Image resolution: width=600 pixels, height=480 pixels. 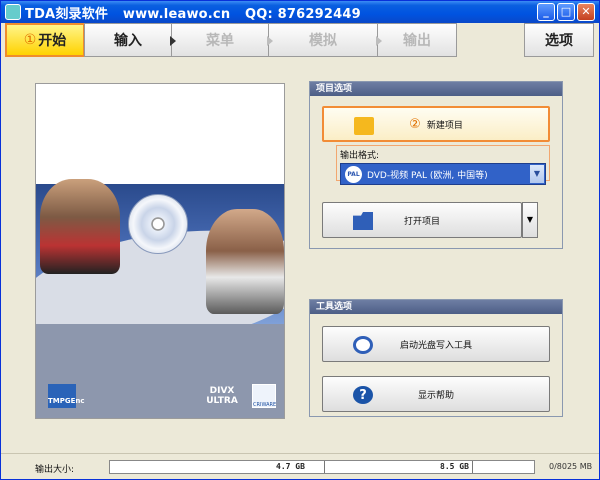 I want to click on open-project-button: 打开项目, so click(x=422, y=220).